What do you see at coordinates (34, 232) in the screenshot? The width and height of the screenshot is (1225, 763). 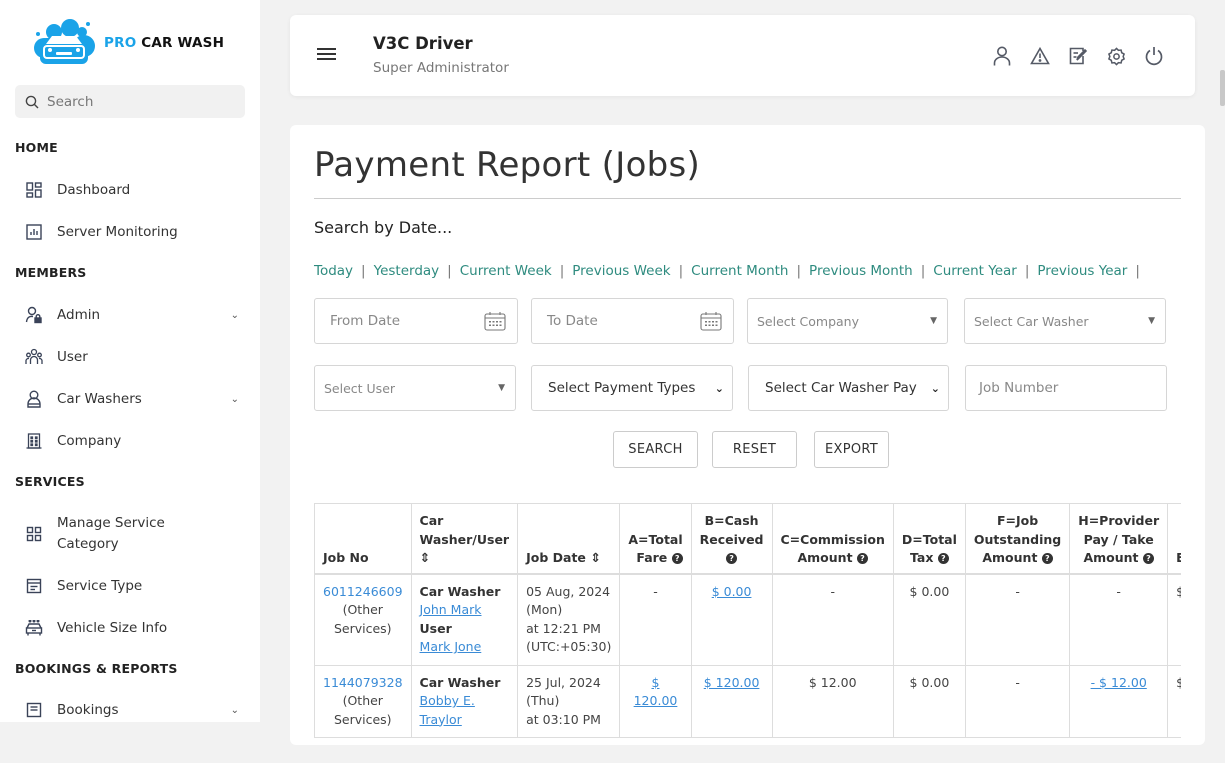 I see `bar-chart-icon` at bounding box center [34, 232].